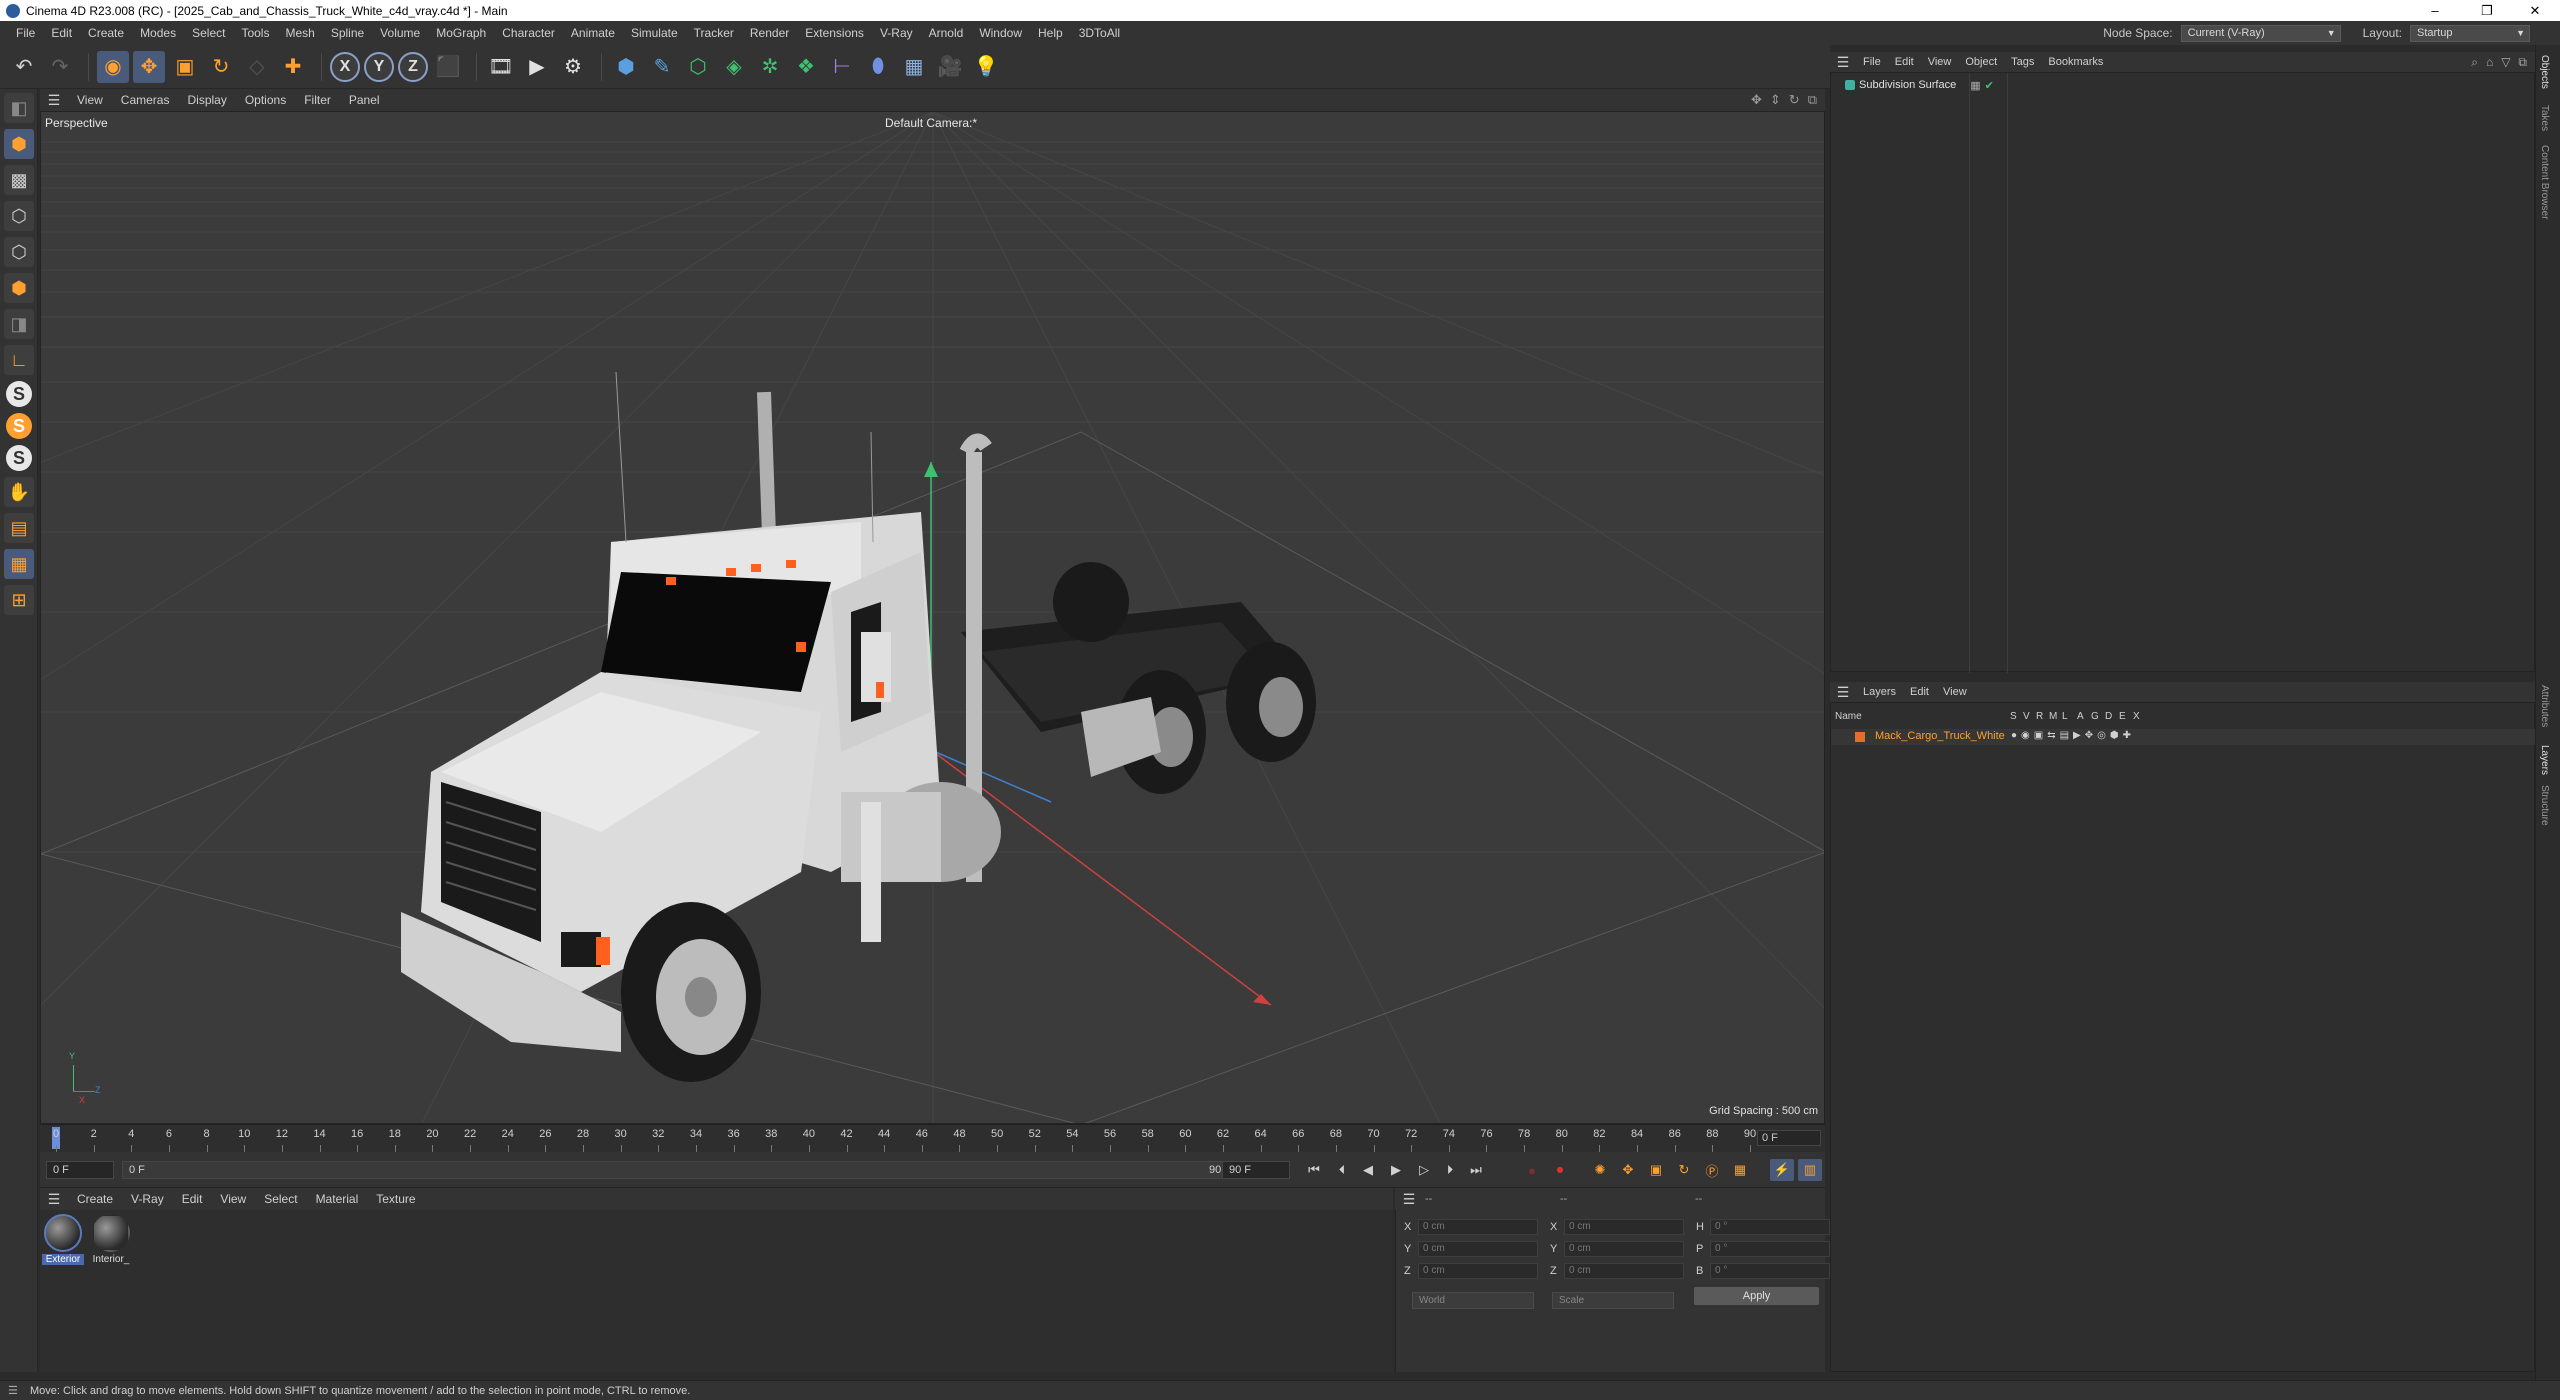 This screenshot has height=1400, width=2560. Describe the element at coordinates (208, 33) in the screenshot. I see `menu-select: Select` at that location.